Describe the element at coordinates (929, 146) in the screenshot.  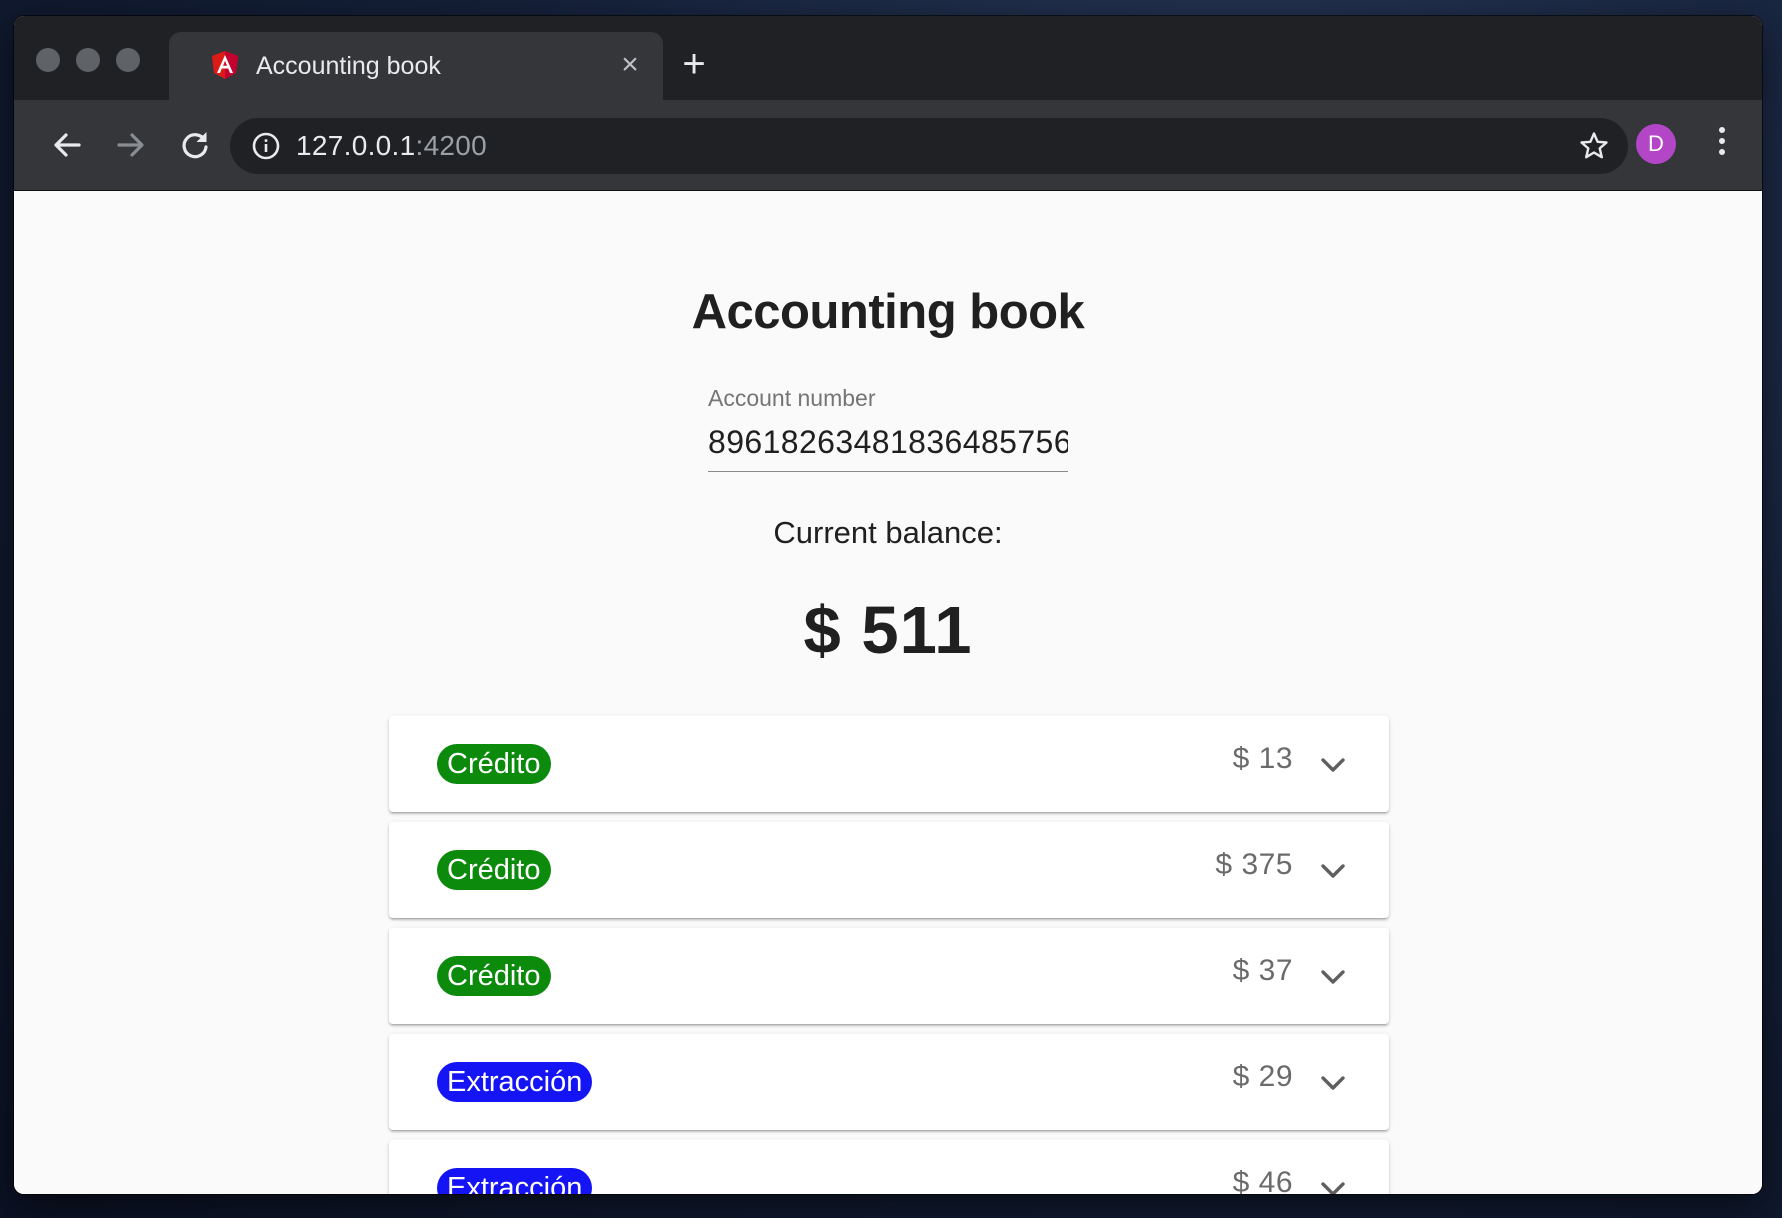
I see `address-bar: 127.0.0.1:4200` at that location.